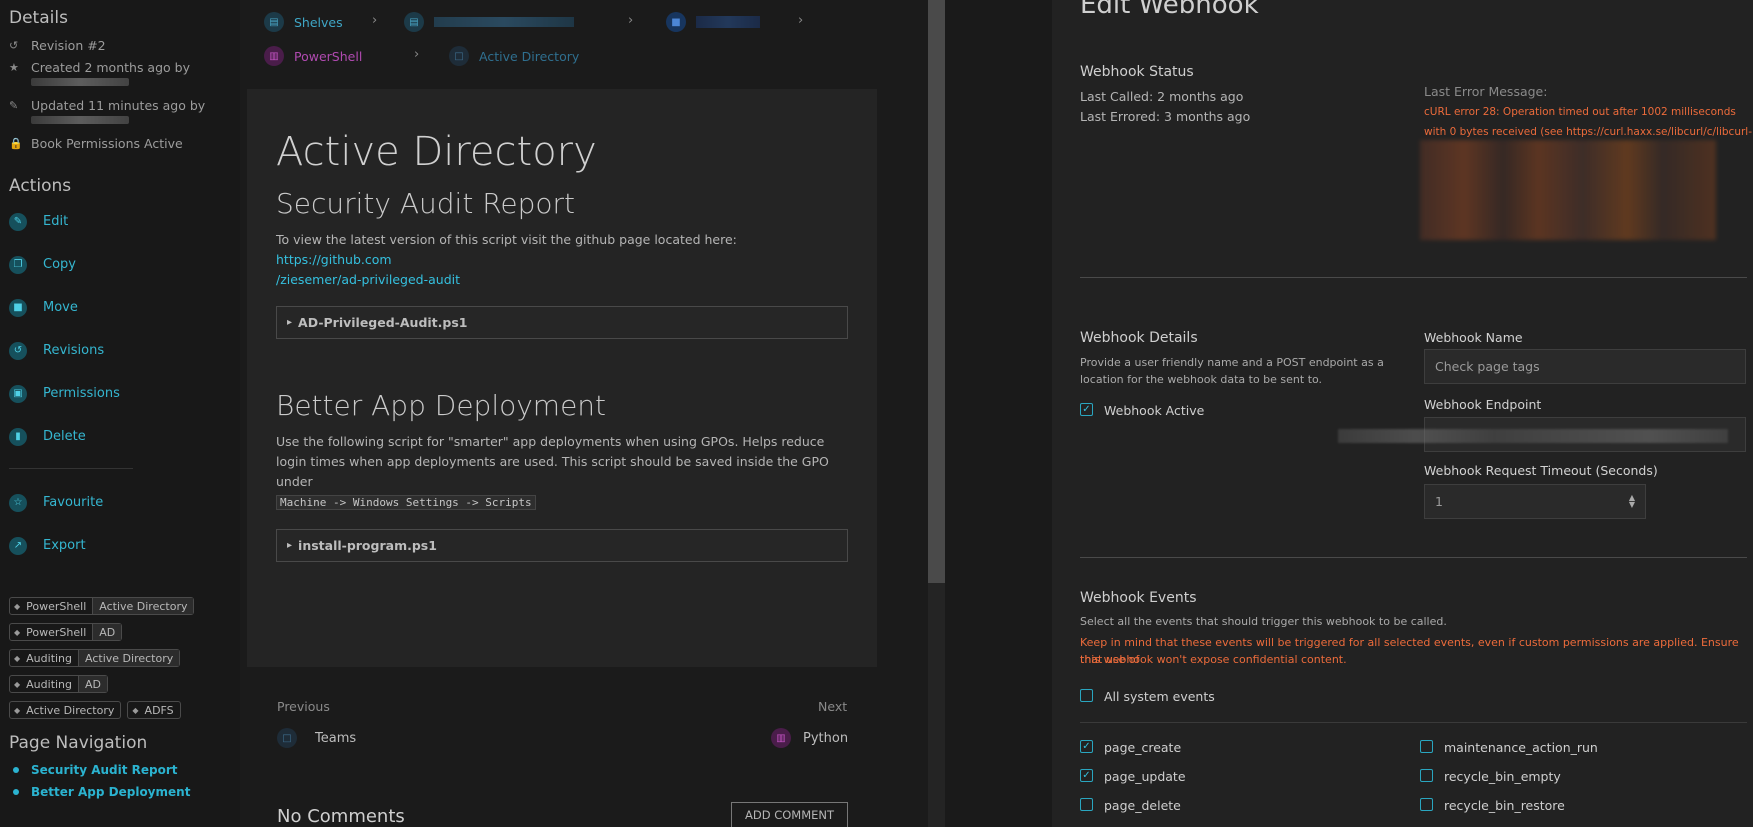  I want to click on tag: Active Directory, so click(65, 710).